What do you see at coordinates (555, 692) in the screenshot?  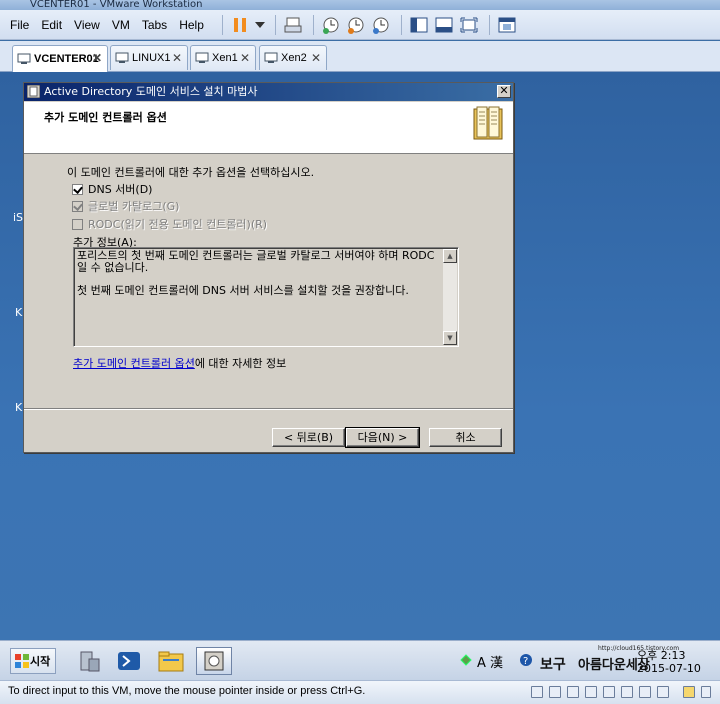 I see `cd-rom-icon` at bounding box center [555, 692].